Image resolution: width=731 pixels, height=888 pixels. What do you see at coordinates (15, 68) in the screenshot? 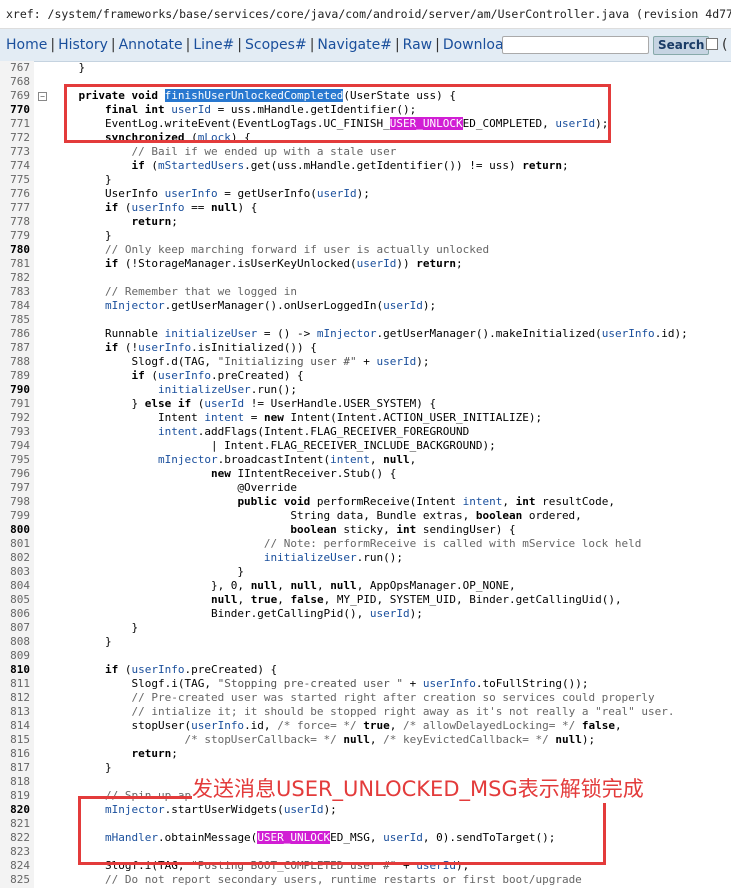
I see `line-number: 767` at bounding box center [15, 68].